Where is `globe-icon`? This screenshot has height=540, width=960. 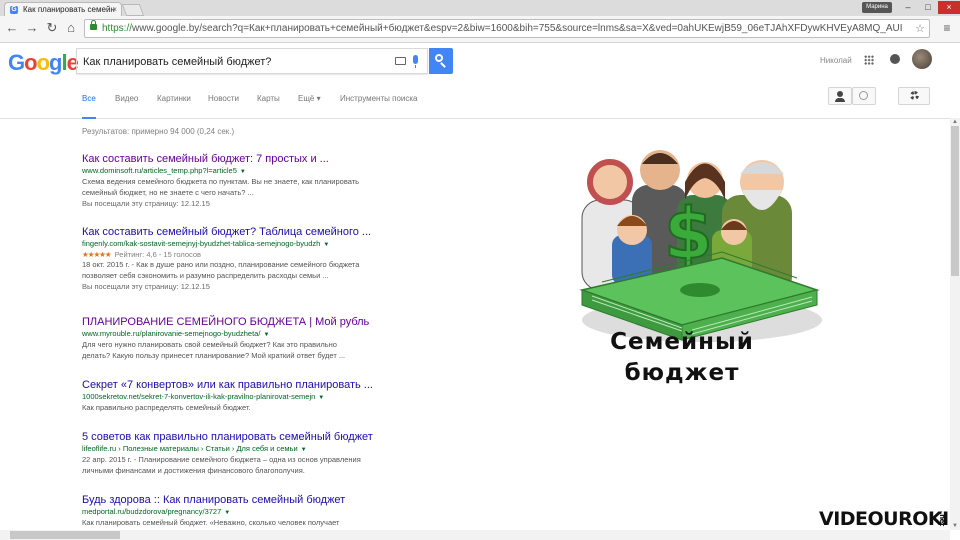 globe-icon is located at coordinates (863, 95).